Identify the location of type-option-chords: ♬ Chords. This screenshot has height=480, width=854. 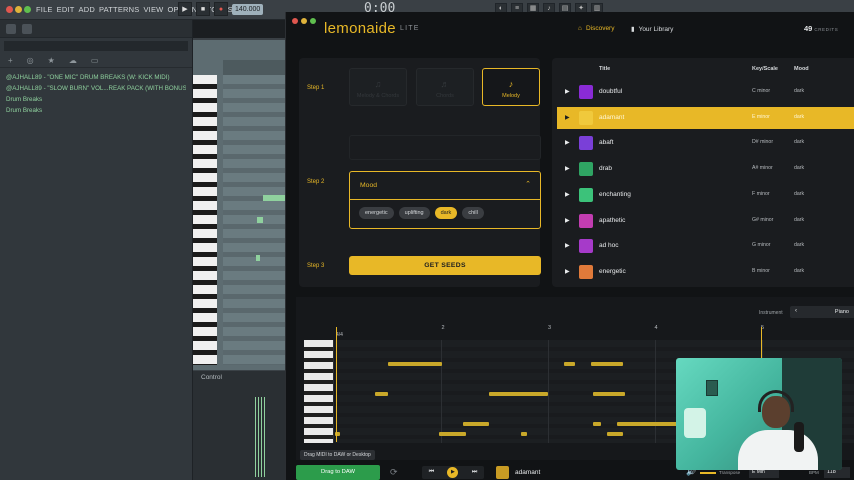
(445, 87).